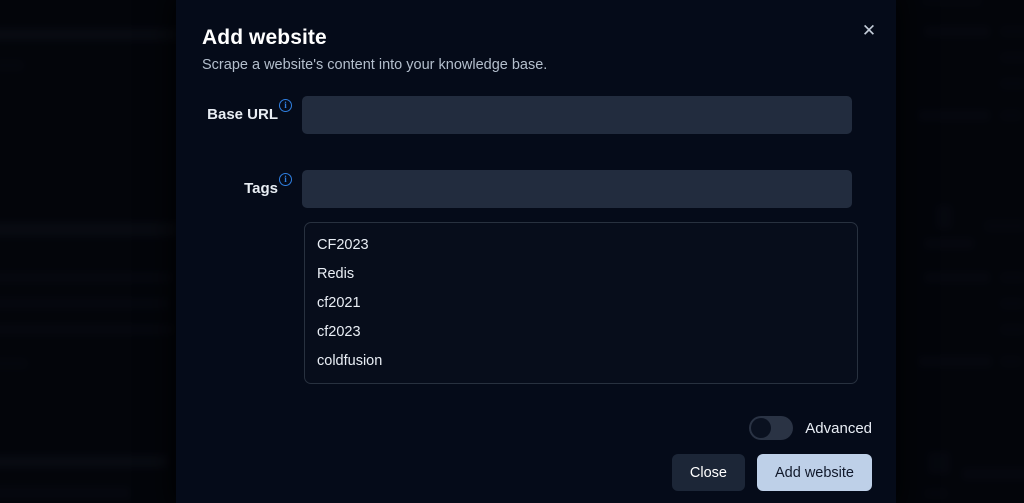 The width and height of the screenshot is (1024, 503). Describe the element at coordinates (581, 245) in the screenshot. I see `list-item: CF2023` at that location.